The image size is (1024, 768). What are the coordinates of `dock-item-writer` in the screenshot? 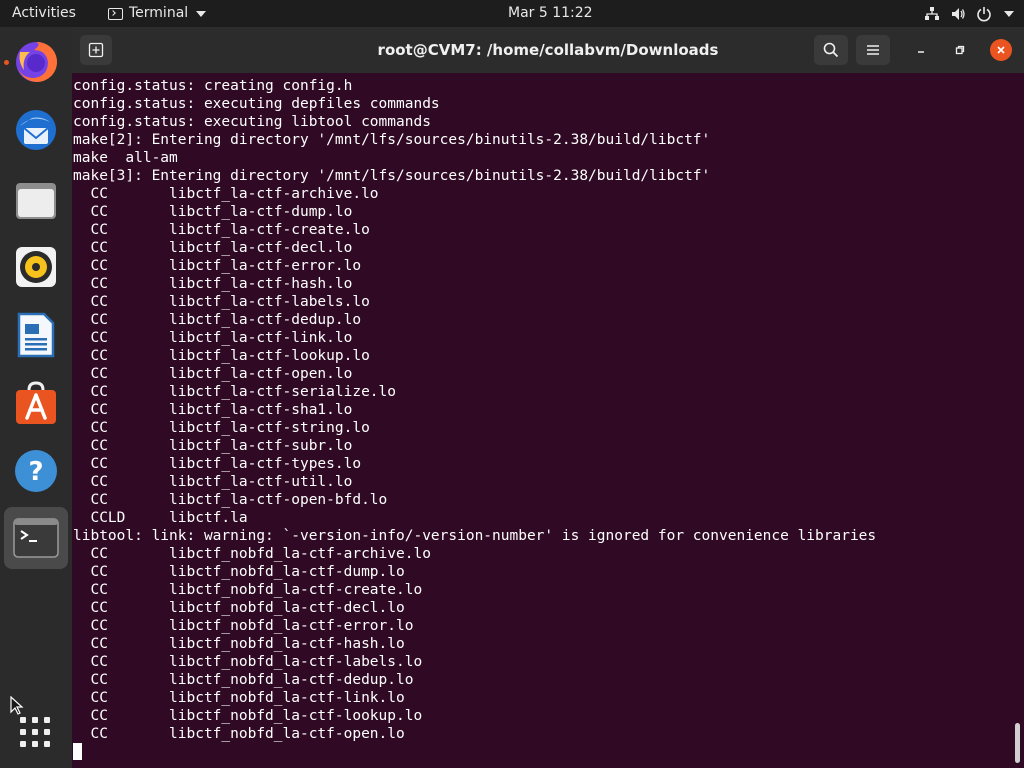 It's located at (36, 335).